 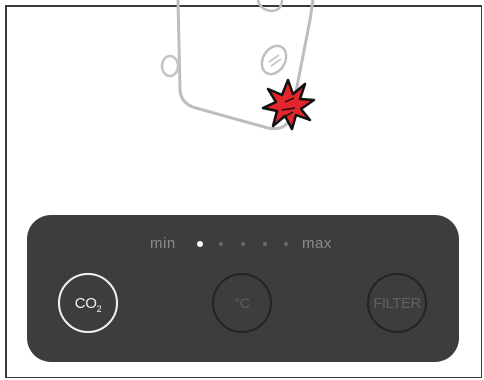 I want to click on screw-top-icon, so click(x=270, y=6).